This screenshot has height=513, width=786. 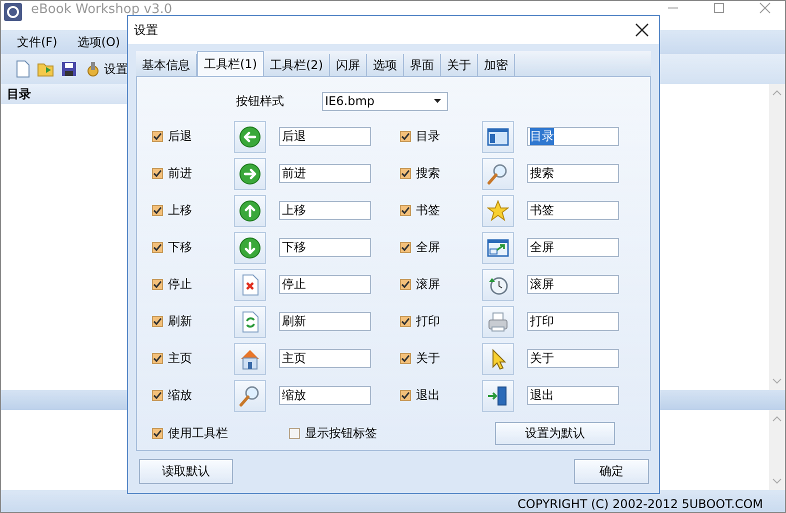 What do you see at coordinates (180, 358) in the screenshot?
I see `checkbox-label: 主页` at bounding box center [180, 358].